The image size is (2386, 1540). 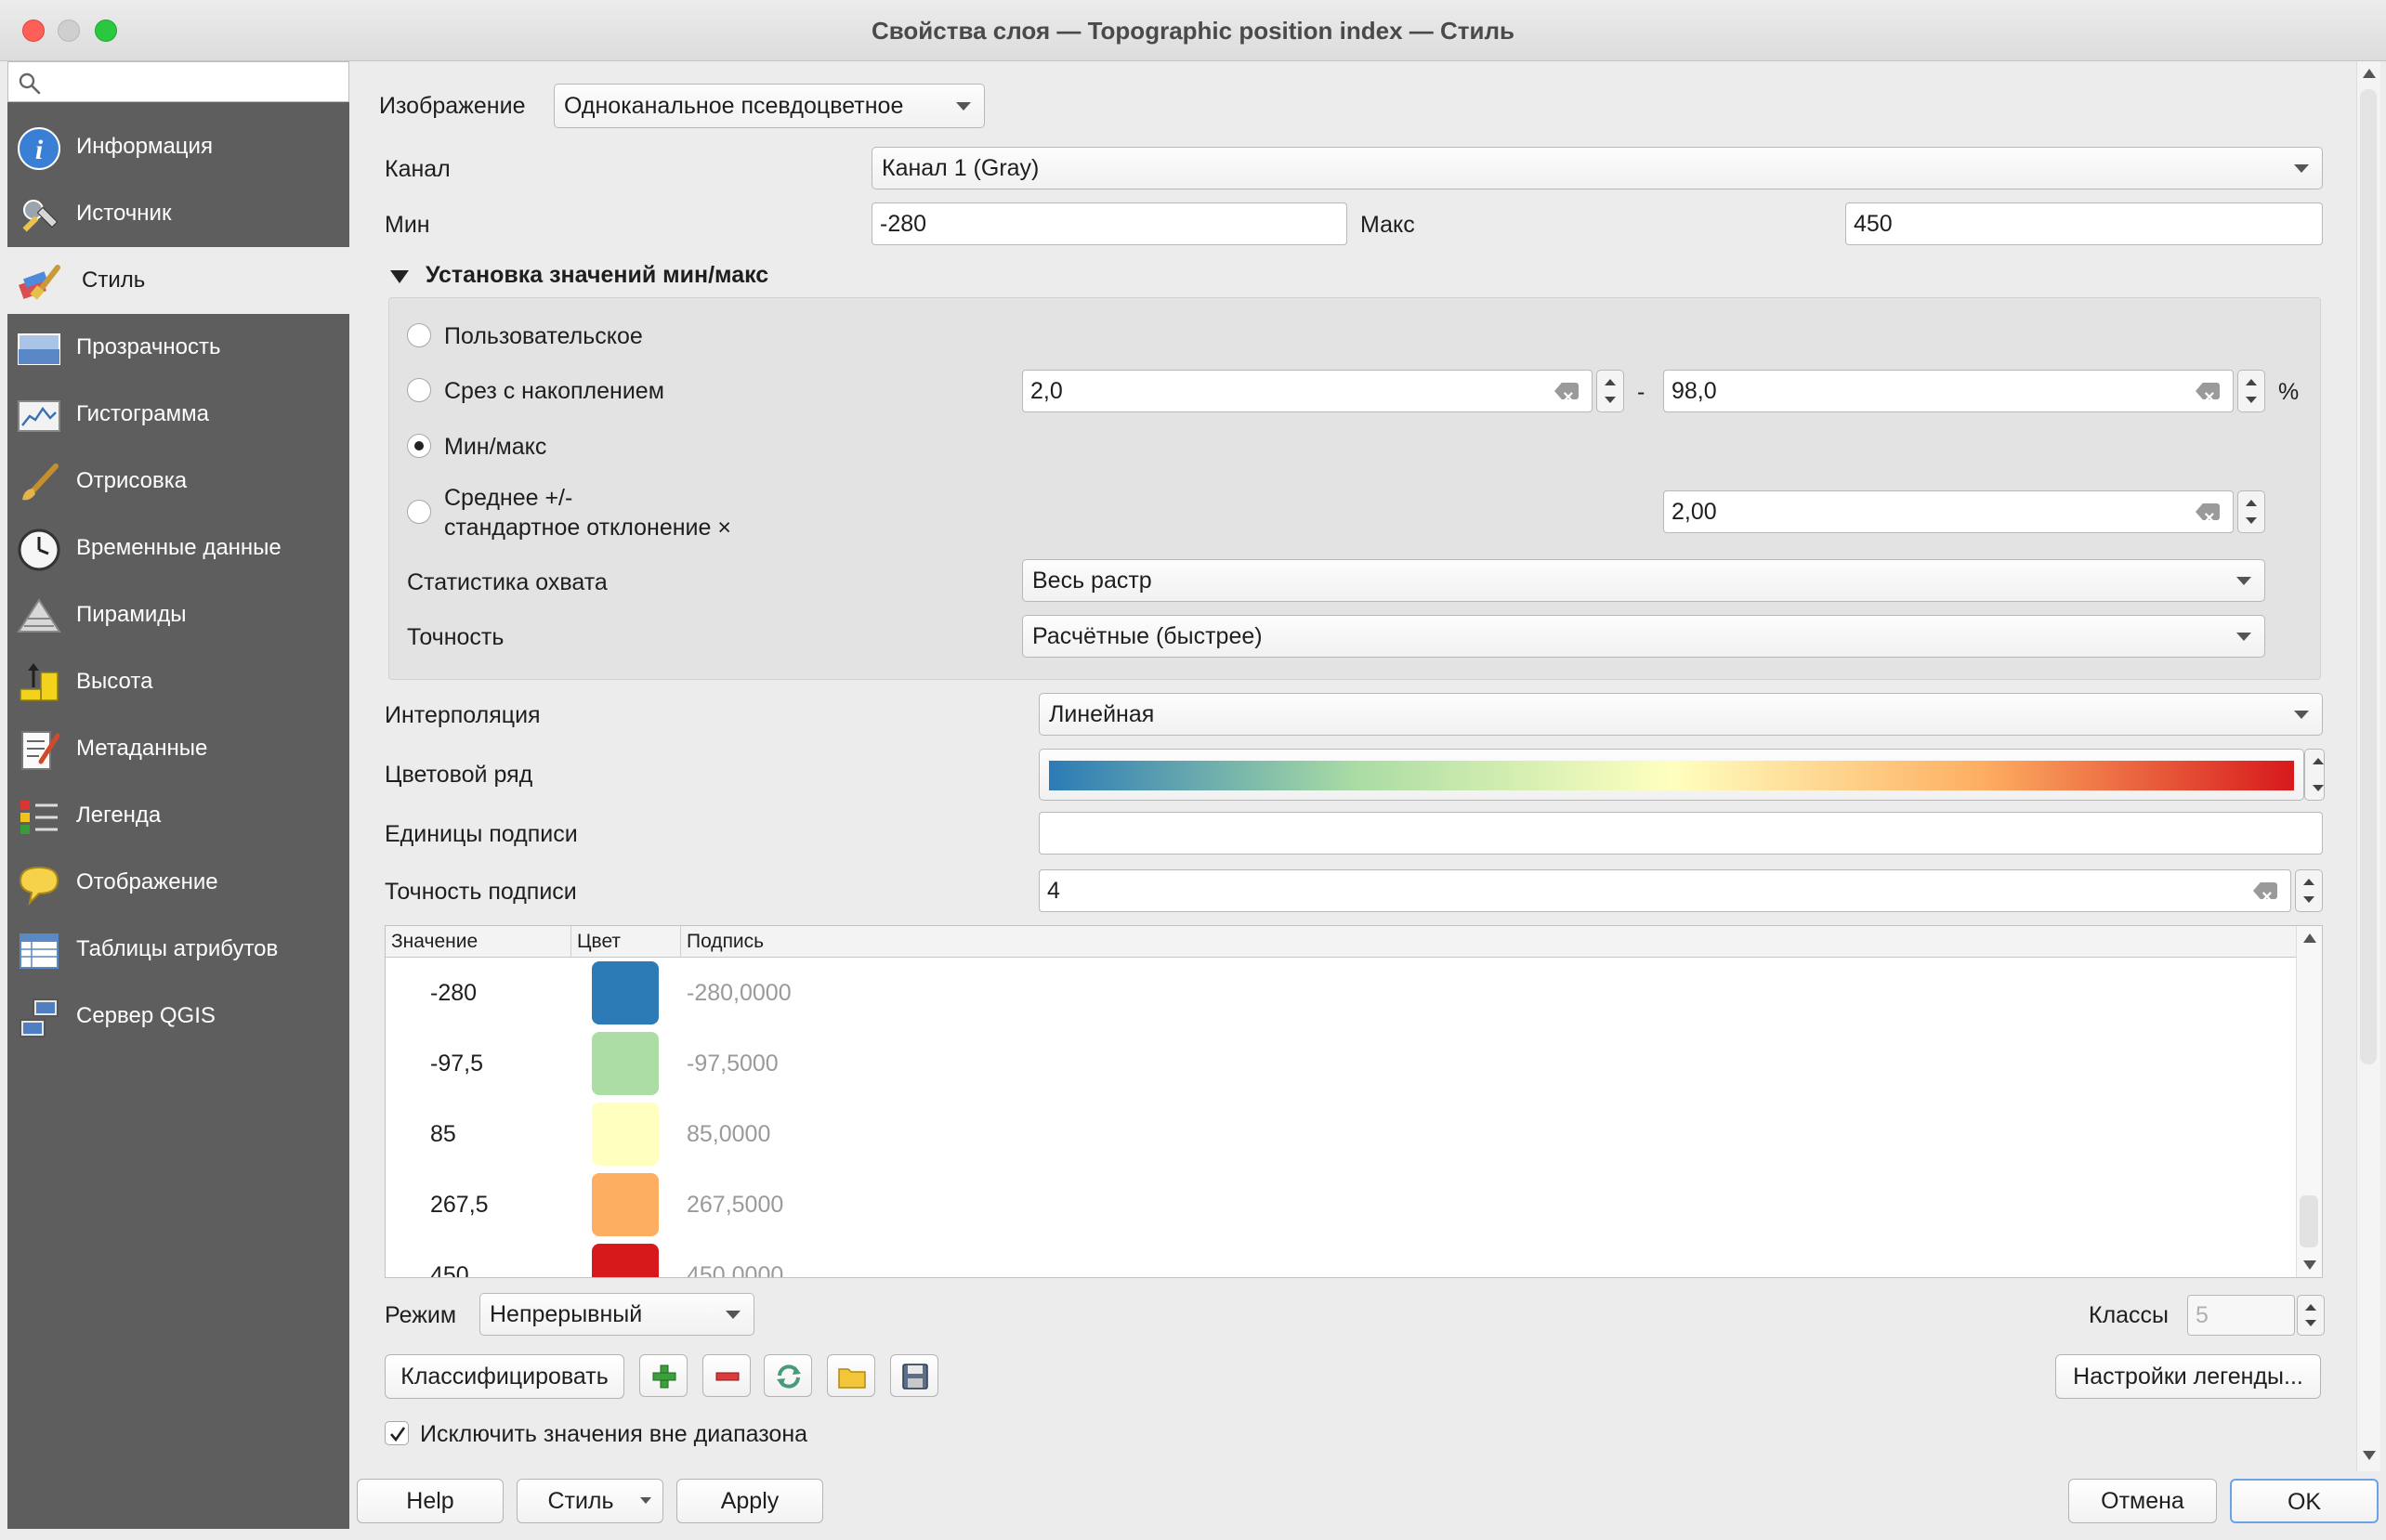 What do you see at coordinates (735, 1258) in the screenshot?
I see `row-label: 450,0000` at bounding box center [735, 1258].